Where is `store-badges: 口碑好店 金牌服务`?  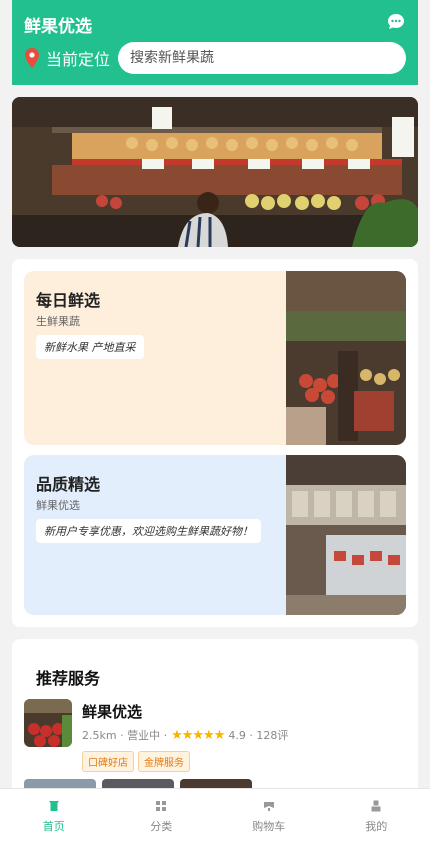
store-badges: 口碑好店 金牌服务 is located at coordinates (136, 761).